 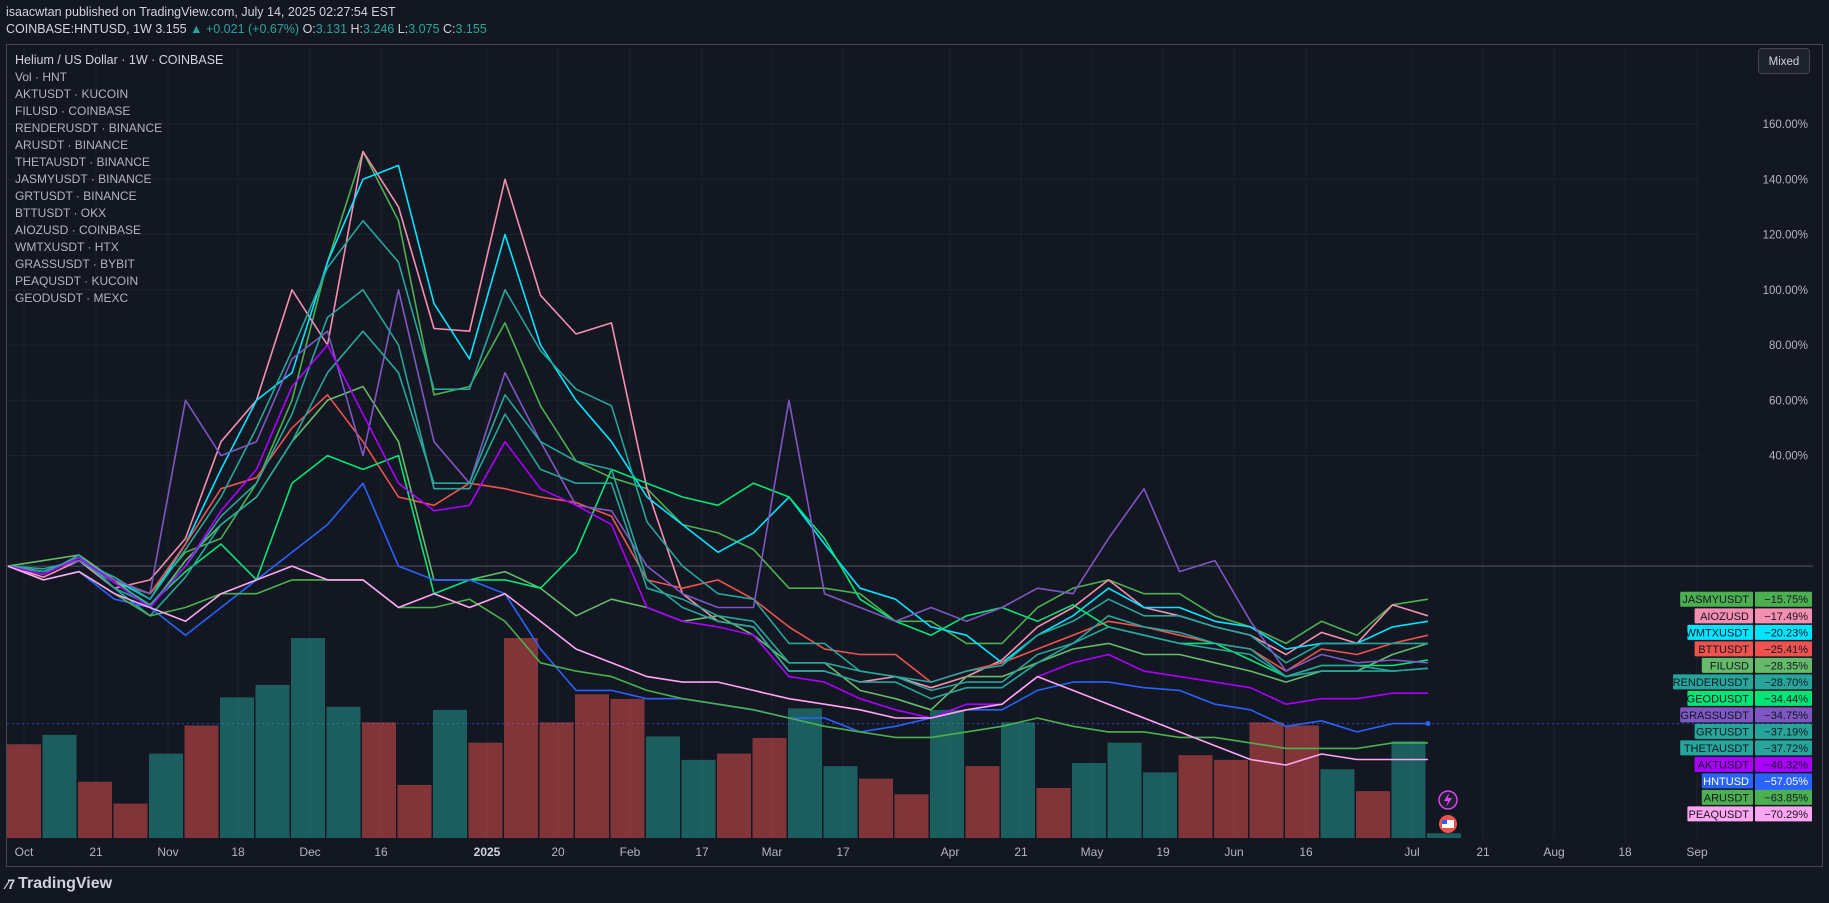 I want to click on legend-item: BTTUSDT · OKX, so click(x=119, y=213).